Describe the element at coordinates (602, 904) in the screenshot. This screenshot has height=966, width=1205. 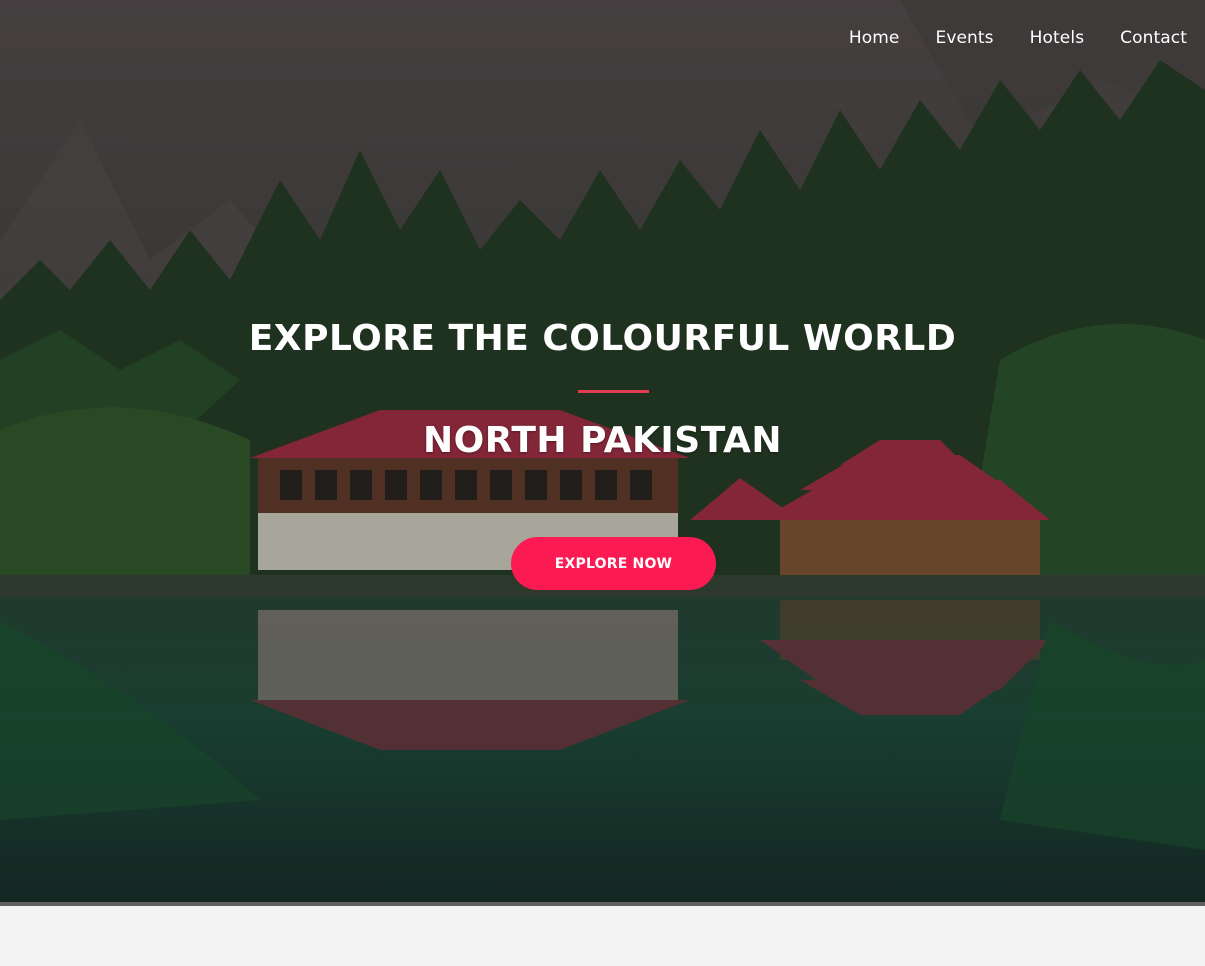
I see `hero-bottom-border` at that location.